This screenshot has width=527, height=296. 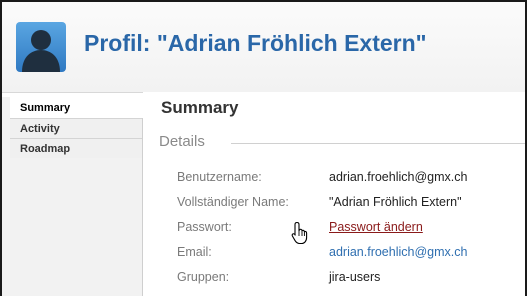 What do you see at coordinates (194, 252) in the screenshot?
I see `field-label: Email:` at bounding box center [194, 252].